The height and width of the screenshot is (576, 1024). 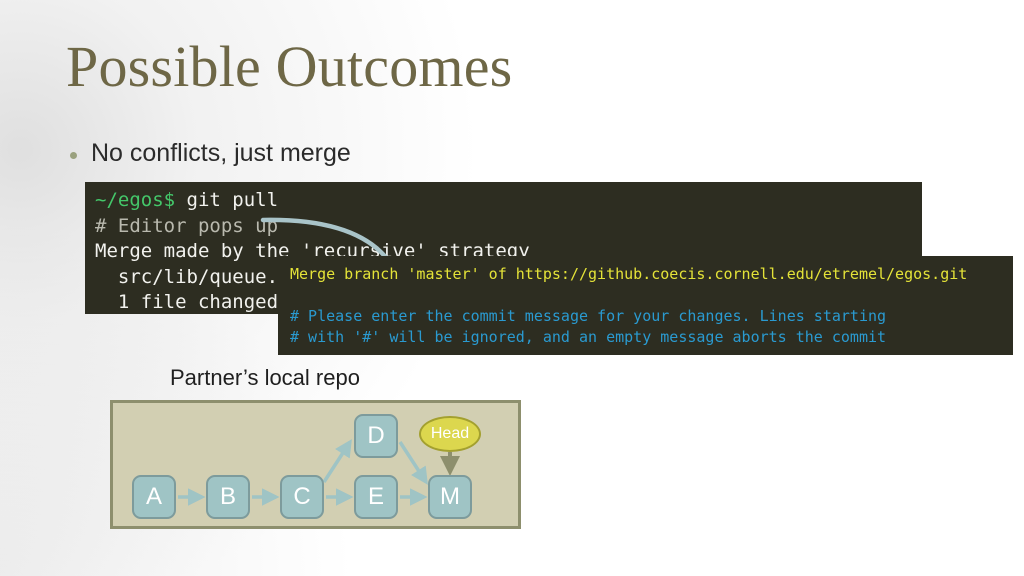 I want to click on terminal-comment-line: # Editor pops up, so click(x=187, y=225).